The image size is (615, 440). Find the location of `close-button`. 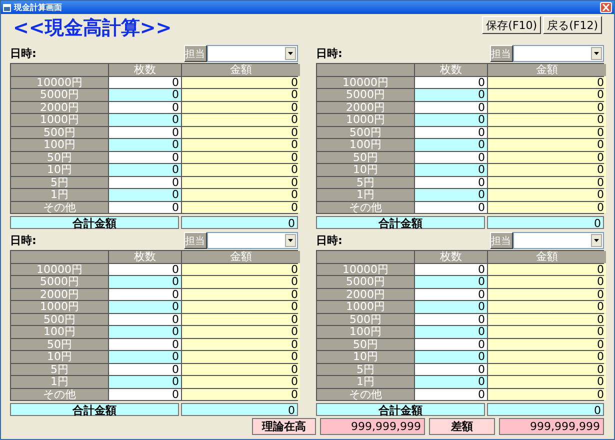

close-button is located at coordinates (606, 7).